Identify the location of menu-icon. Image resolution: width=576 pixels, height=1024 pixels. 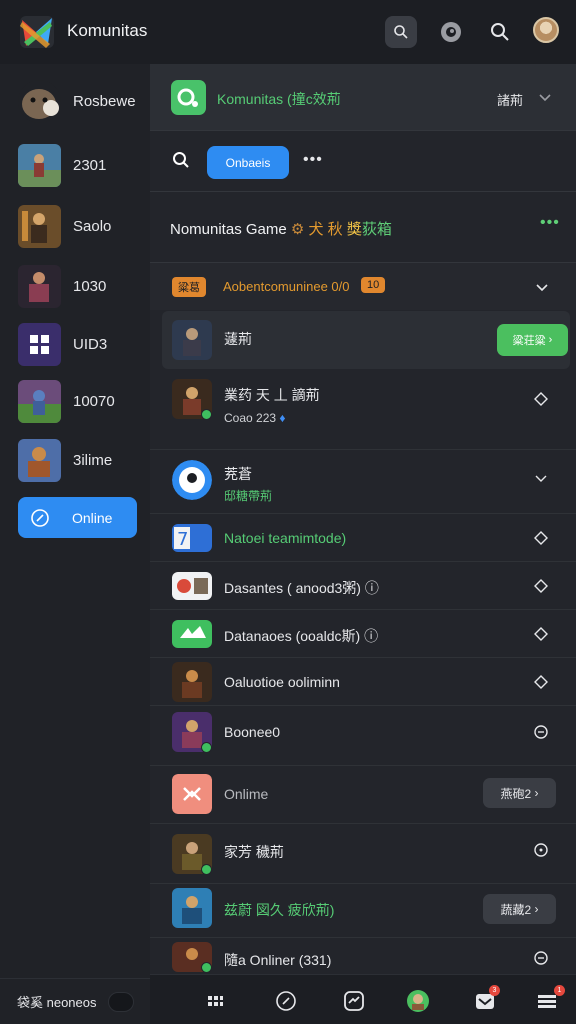
(547, 1001).